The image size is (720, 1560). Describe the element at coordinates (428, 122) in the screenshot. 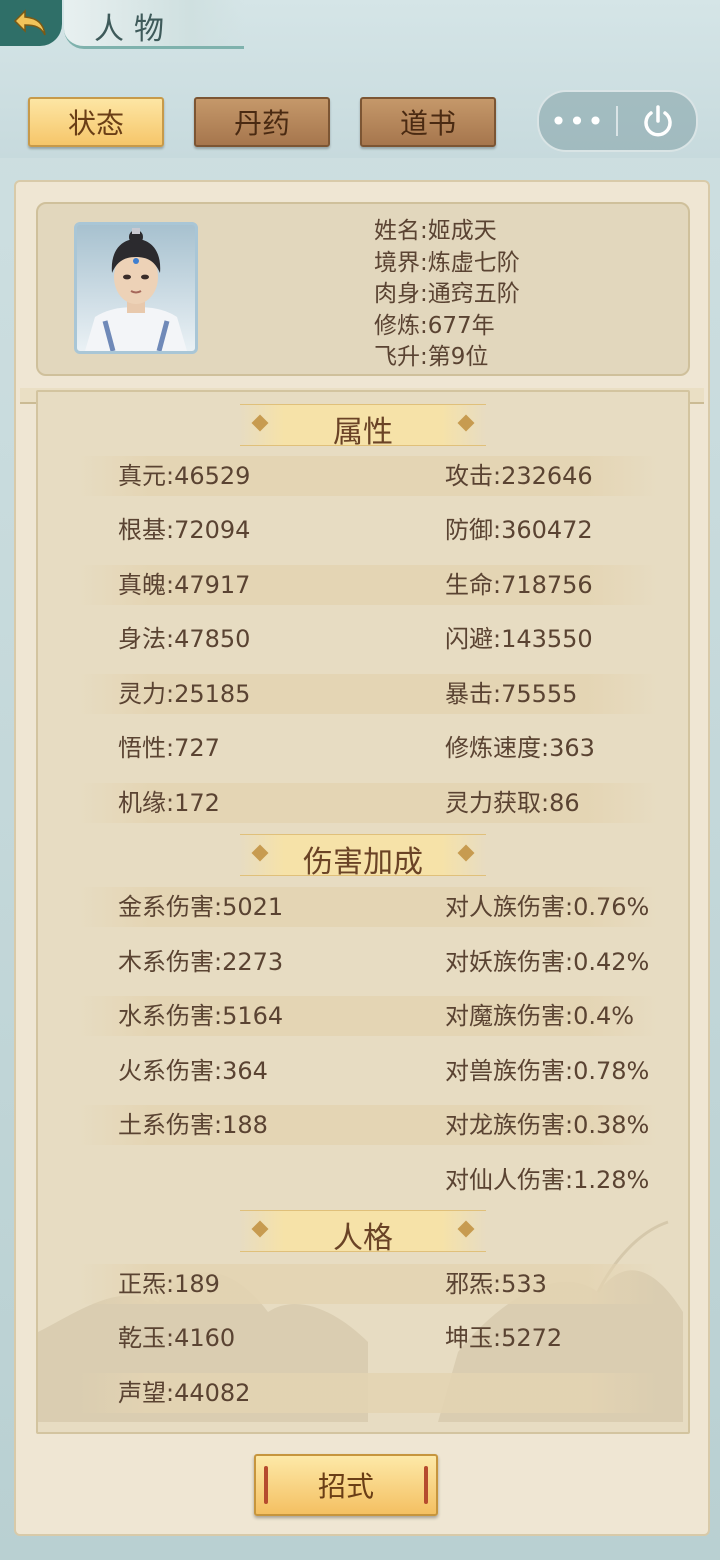

I see `tab-daoshu: 道书` at that location.